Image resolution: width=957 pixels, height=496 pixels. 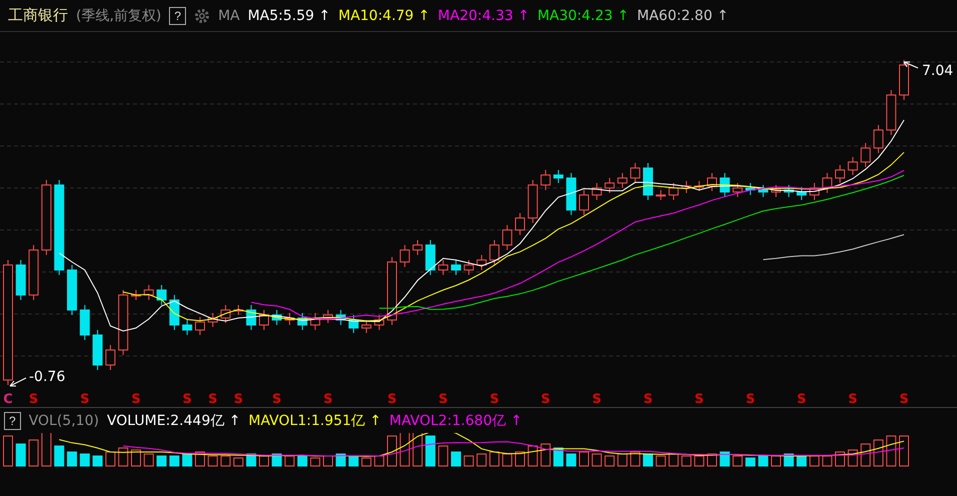 What do you see at coordinates (289, 16) in the screenshot?
I see `ma-legend: MA5:5.59 ↑` at bounding box center [289, 16].